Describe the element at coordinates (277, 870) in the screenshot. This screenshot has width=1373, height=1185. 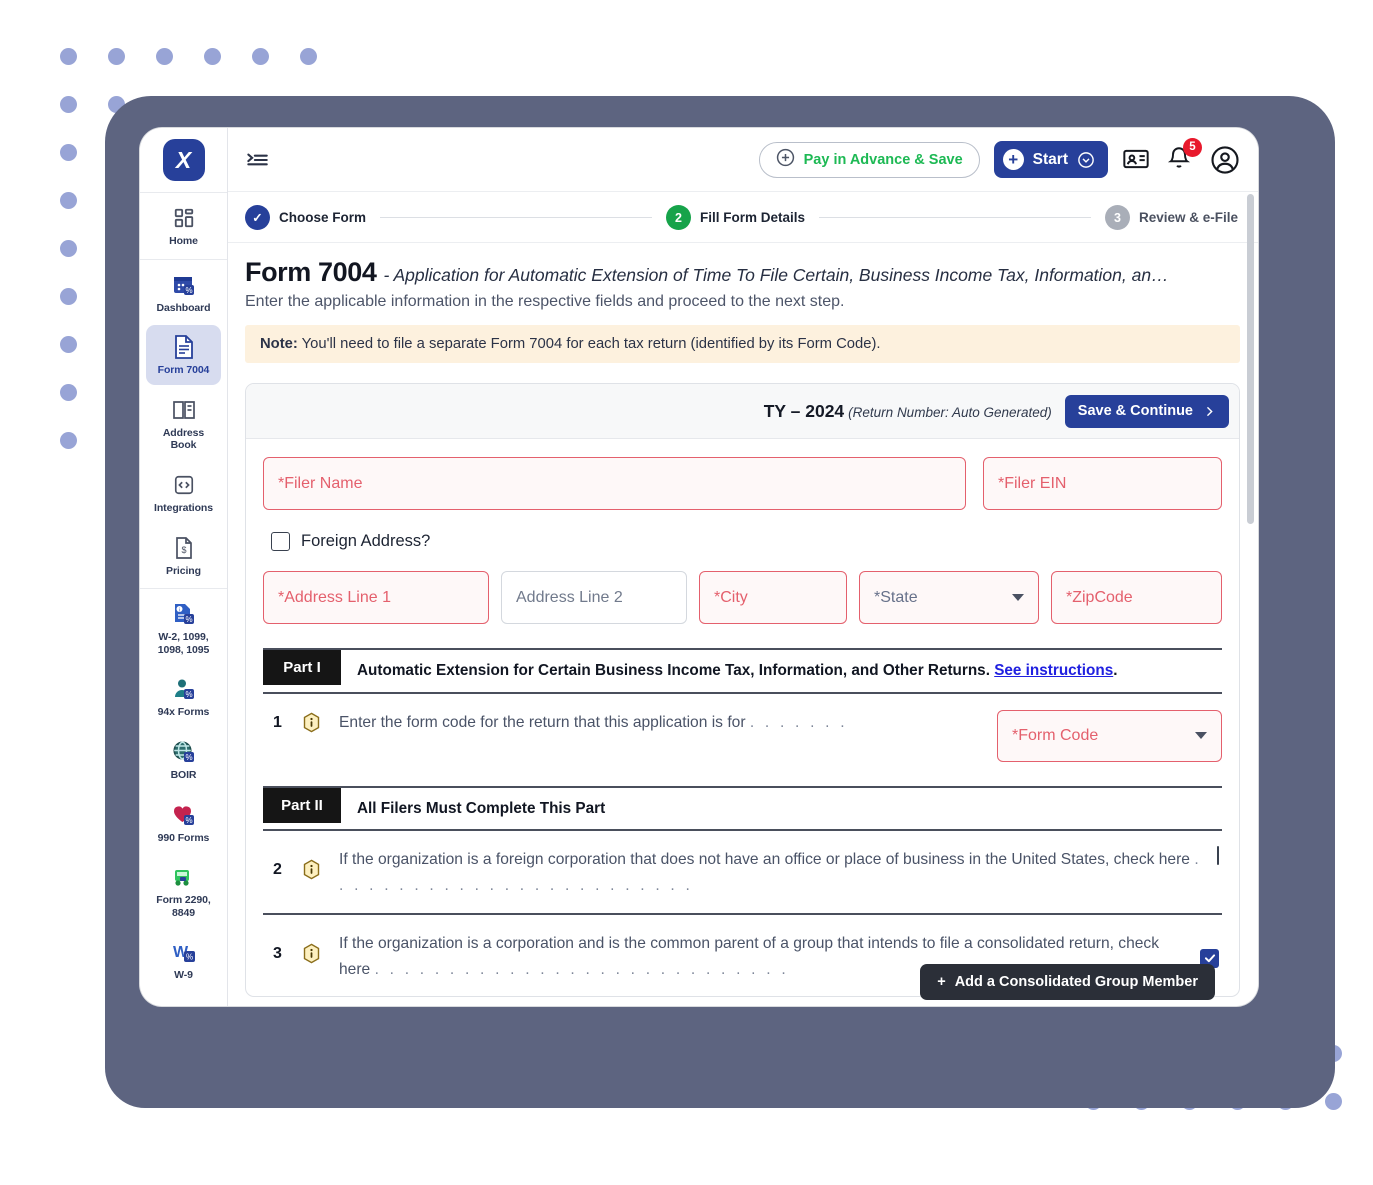
I see `question-2-number: 2` at that location.